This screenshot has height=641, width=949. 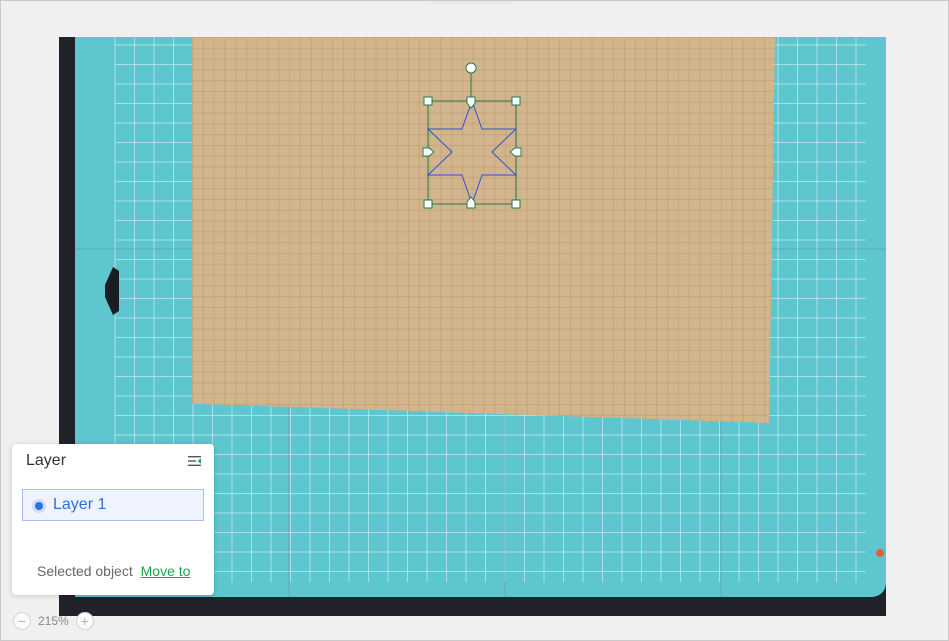 What do you see at coordinates (516, 101) in the screenshot?
I see `resize-handle-top-right` at bounding box center [516, 101].